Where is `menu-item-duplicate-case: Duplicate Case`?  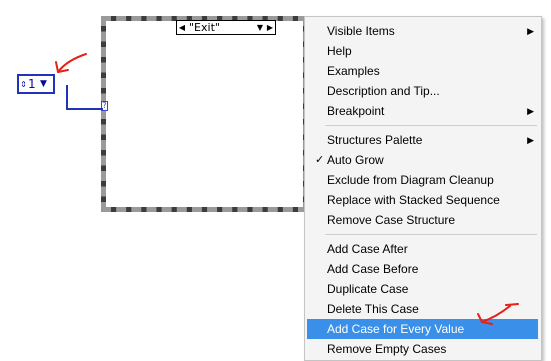 menu-item-duplicate-case: Duplicate Case is located at coordinates (422, 289).